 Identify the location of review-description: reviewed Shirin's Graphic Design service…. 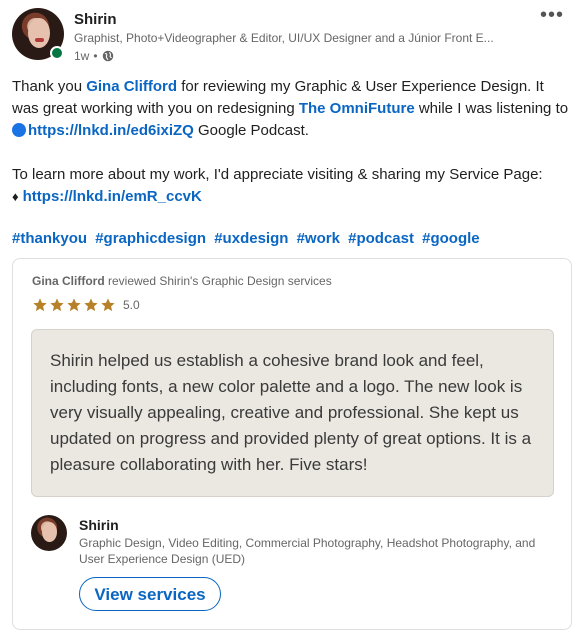
(218, 281).